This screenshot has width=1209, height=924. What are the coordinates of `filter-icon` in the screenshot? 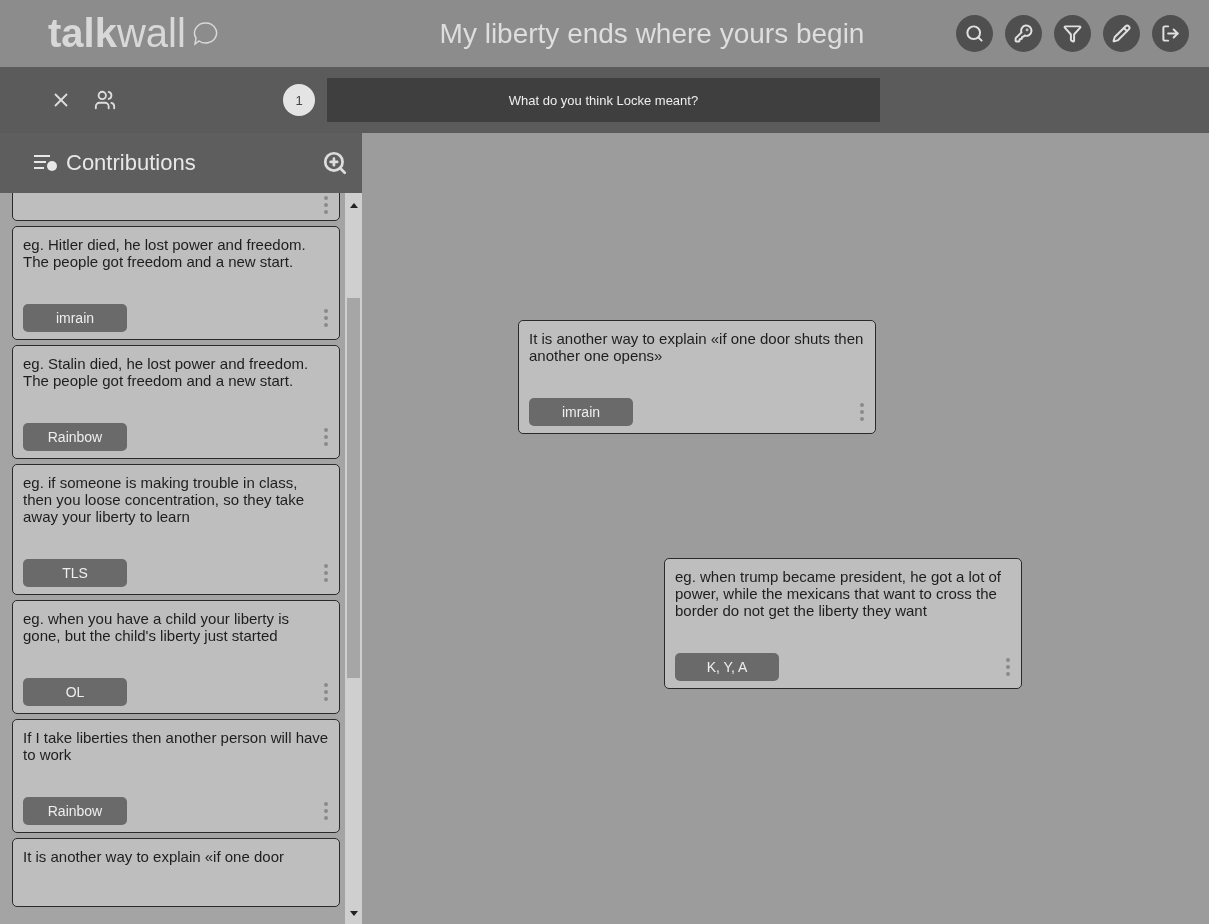 It's located at (1072, 33).